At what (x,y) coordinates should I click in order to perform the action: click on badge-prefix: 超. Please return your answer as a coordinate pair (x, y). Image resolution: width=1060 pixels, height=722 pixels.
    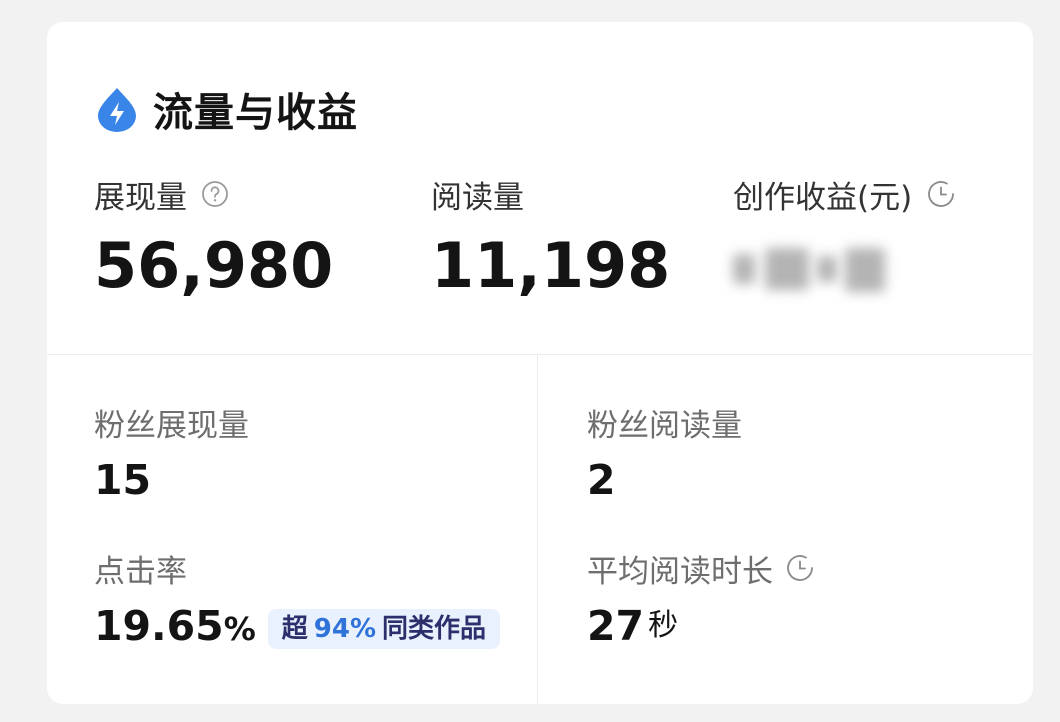
    Looking at the image, I should click on (294, 628).